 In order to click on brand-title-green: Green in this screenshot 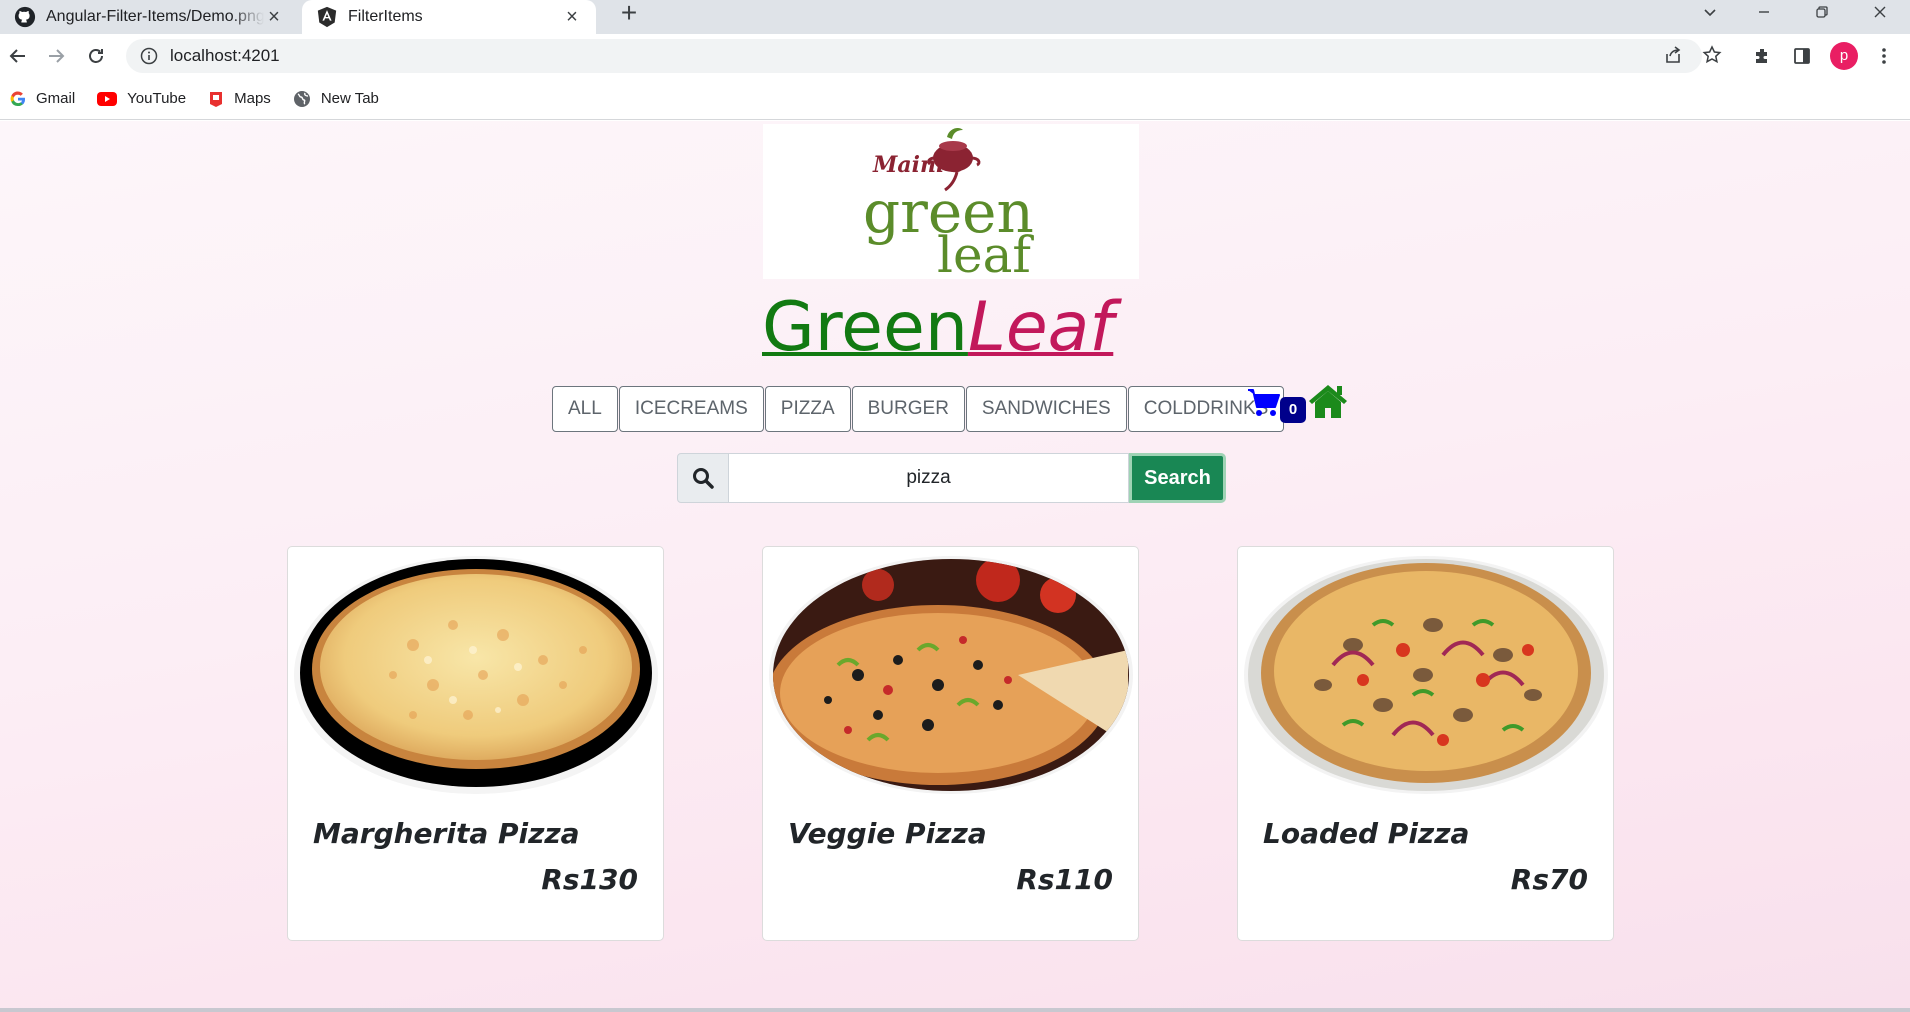, I will do `click(865, 327)`.